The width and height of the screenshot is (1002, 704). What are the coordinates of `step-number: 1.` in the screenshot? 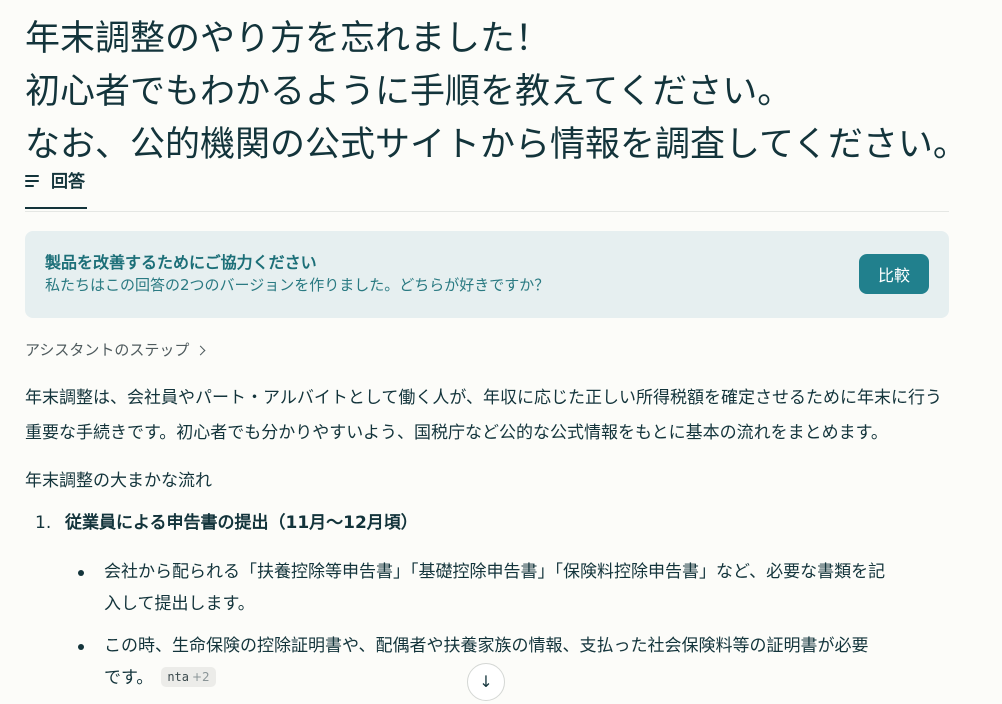 It's located at (43, 523).